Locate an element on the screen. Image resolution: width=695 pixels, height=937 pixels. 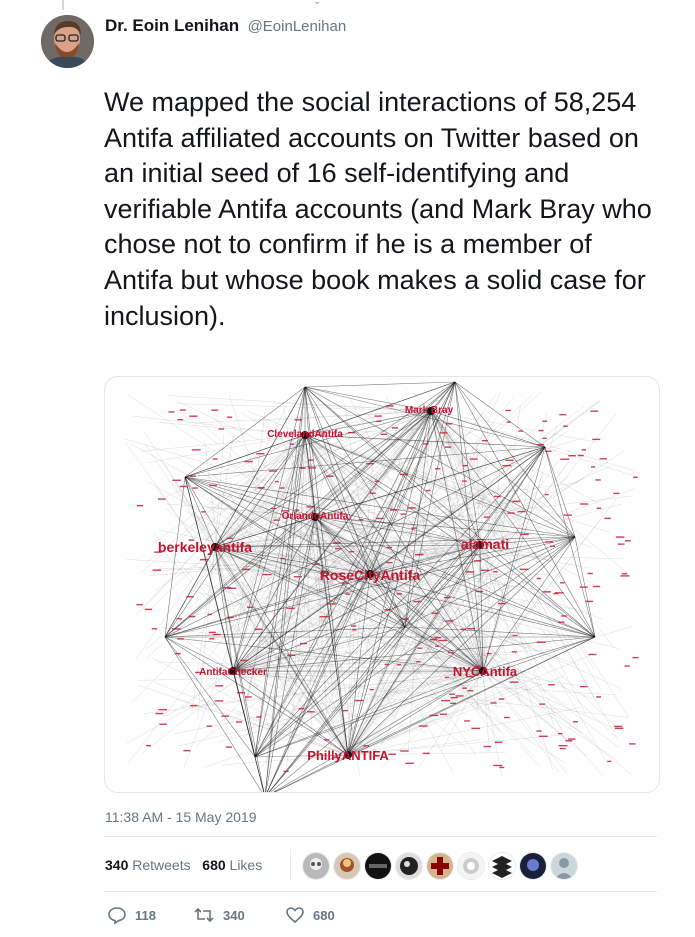
graph-label-cleveland: ClevelandAntifa is located at coordinates (305, 434).